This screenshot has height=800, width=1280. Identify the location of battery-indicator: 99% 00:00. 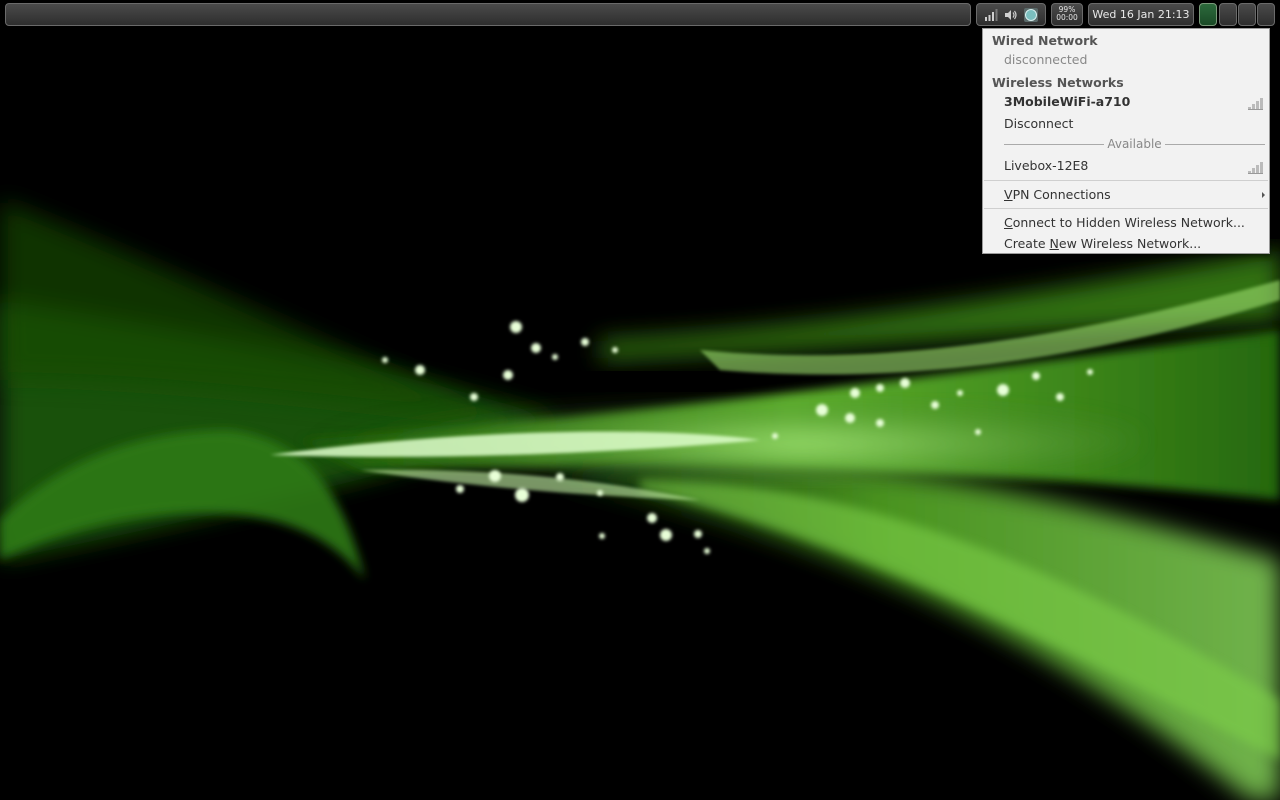
(1067, 14).